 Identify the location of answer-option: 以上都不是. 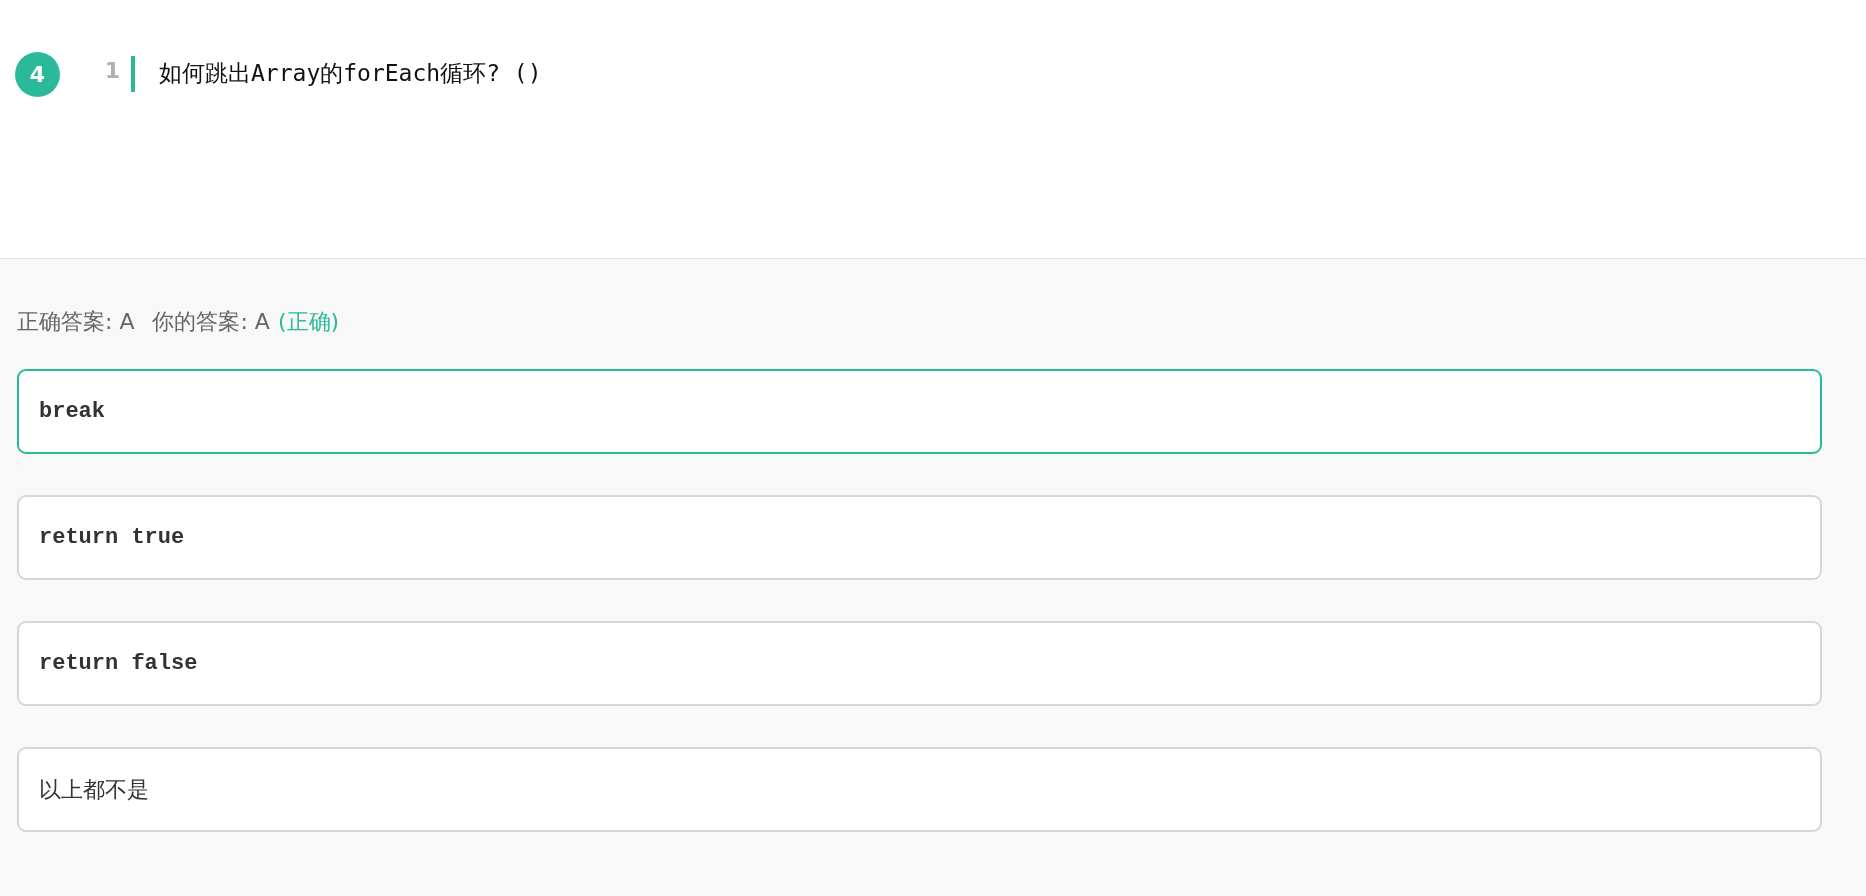
(919, 789).